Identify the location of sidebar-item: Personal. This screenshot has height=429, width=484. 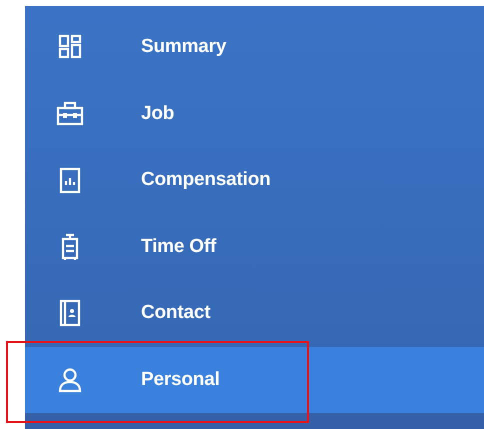
(254, 379).